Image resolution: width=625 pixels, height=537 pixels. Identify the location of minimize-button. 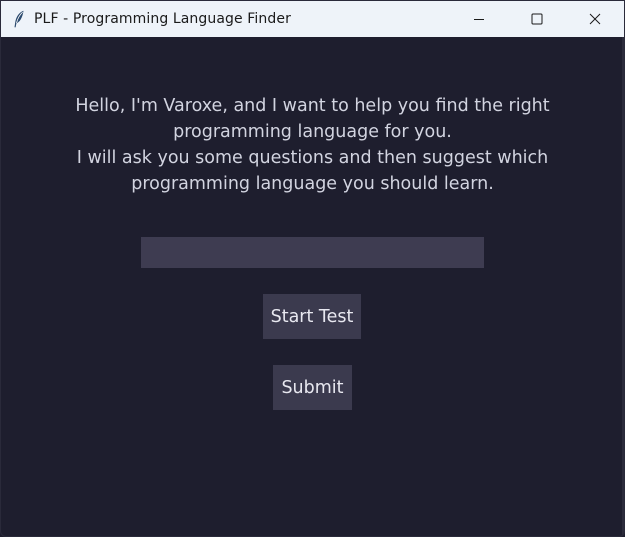
(479, 19).